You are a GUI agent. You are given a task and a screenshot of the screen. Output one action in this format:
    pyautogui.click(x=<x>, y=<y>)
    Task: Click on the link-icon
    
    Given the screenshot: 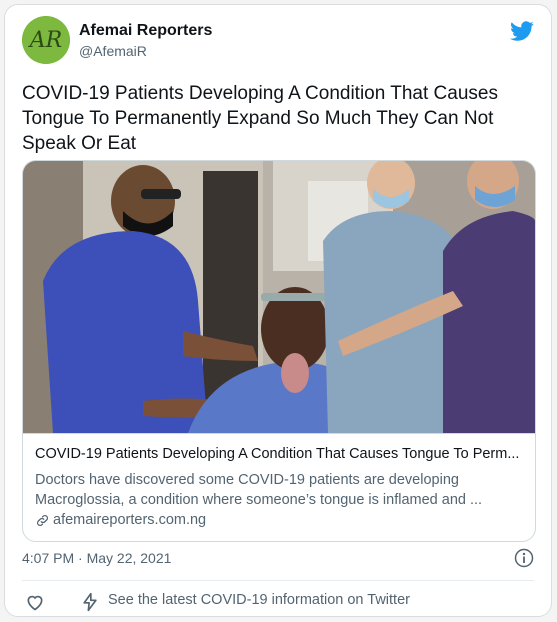 What is the action you would take?
    pyautogui.click(x=42, y=520)
    